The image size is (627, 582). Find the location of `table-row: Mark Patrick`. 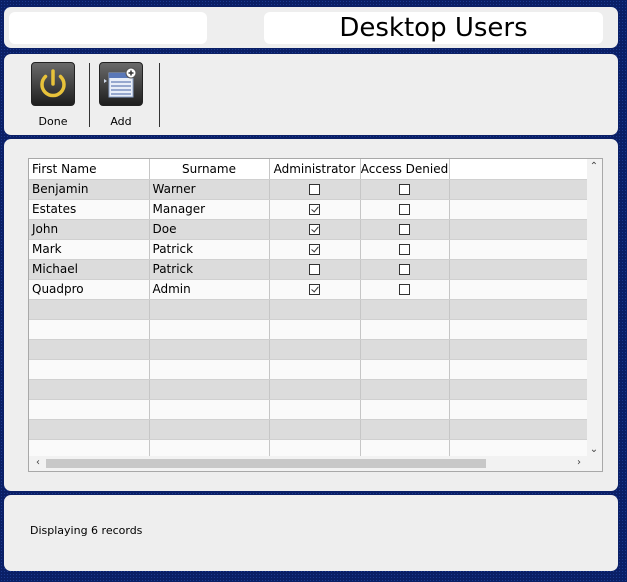

table-row: Mark Patrick is located at coordinates (309, 249).